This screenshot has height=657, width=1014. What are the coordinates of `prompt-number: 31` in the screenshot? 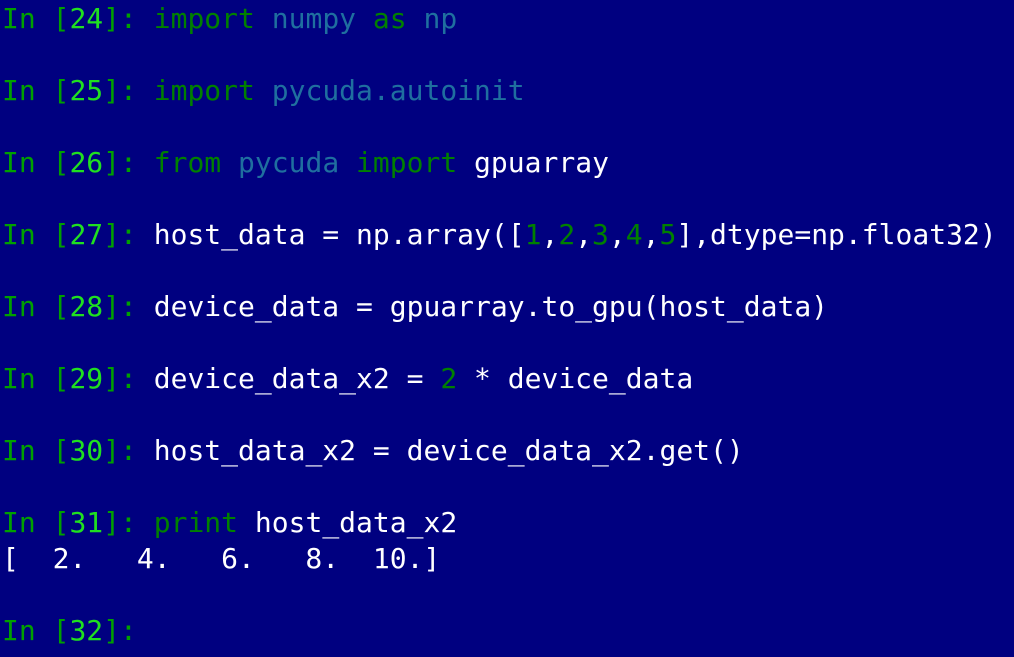 It's located at (86, 522).